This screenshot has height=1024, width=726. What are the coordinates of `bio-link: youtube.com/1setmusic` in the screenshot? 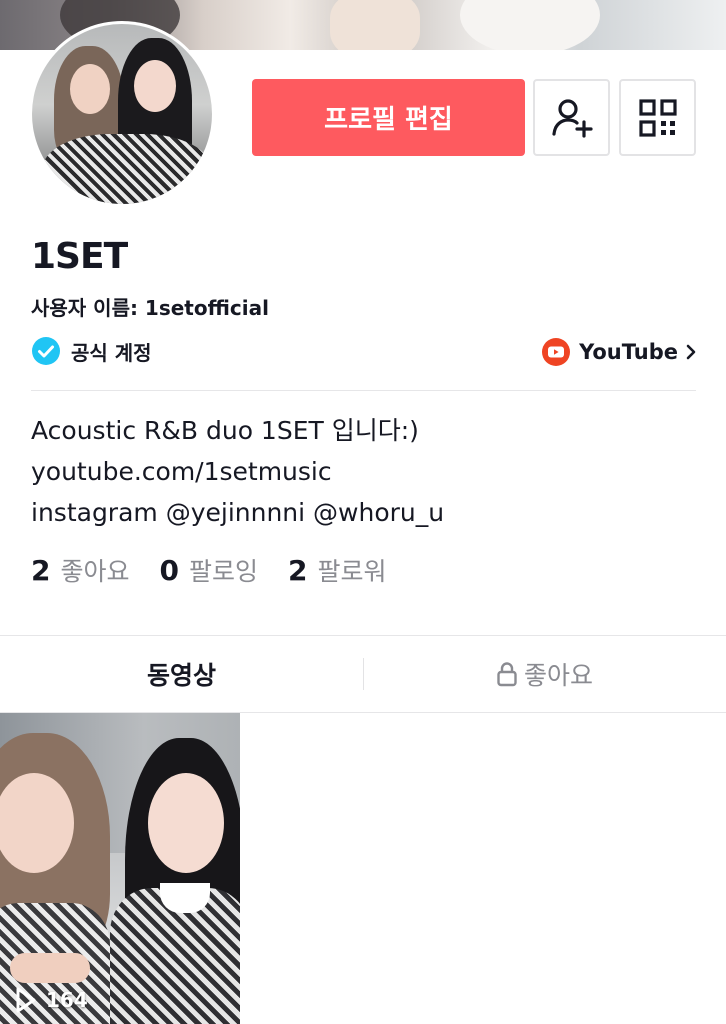 It's located at (237, 471).